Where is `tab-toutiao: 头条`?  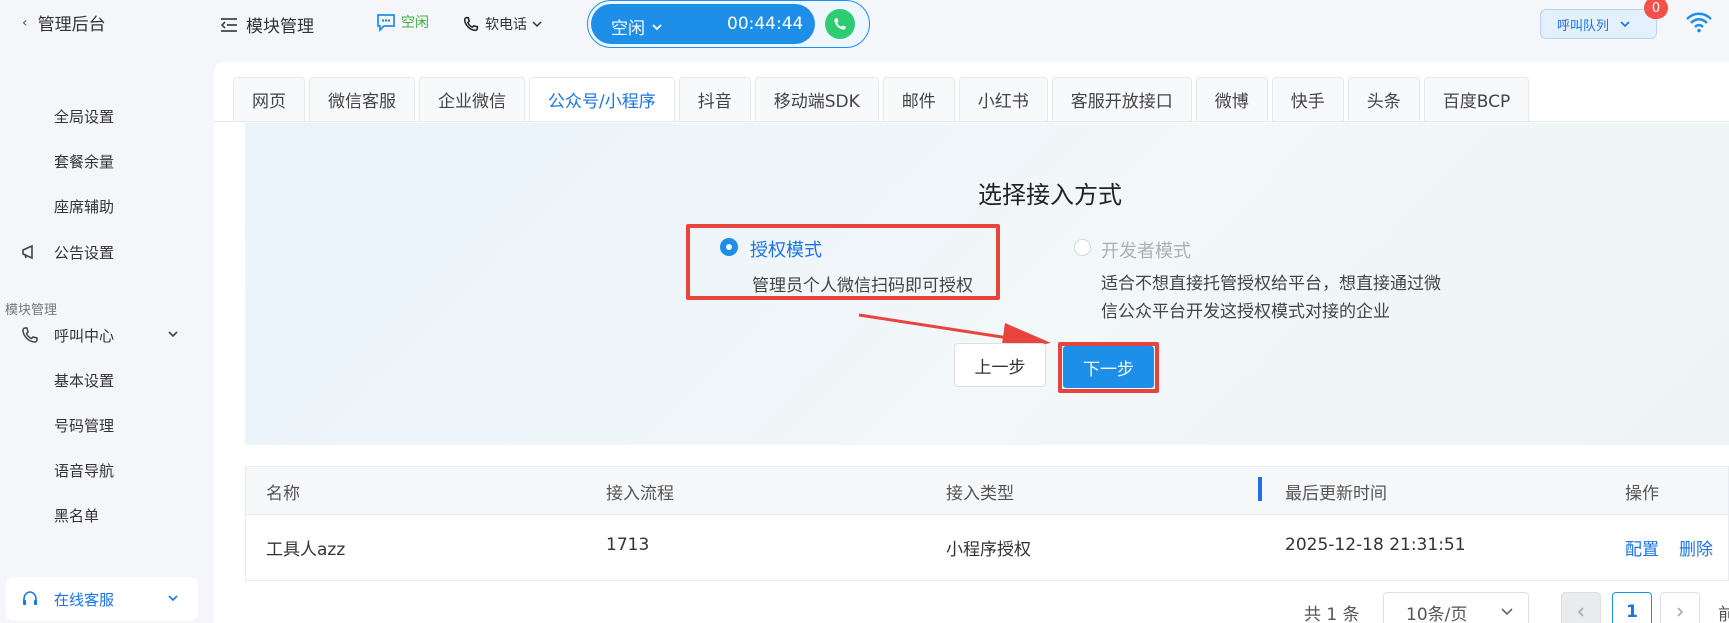
tab-toutiao: 头条 is located at coordinates (1383, 99).